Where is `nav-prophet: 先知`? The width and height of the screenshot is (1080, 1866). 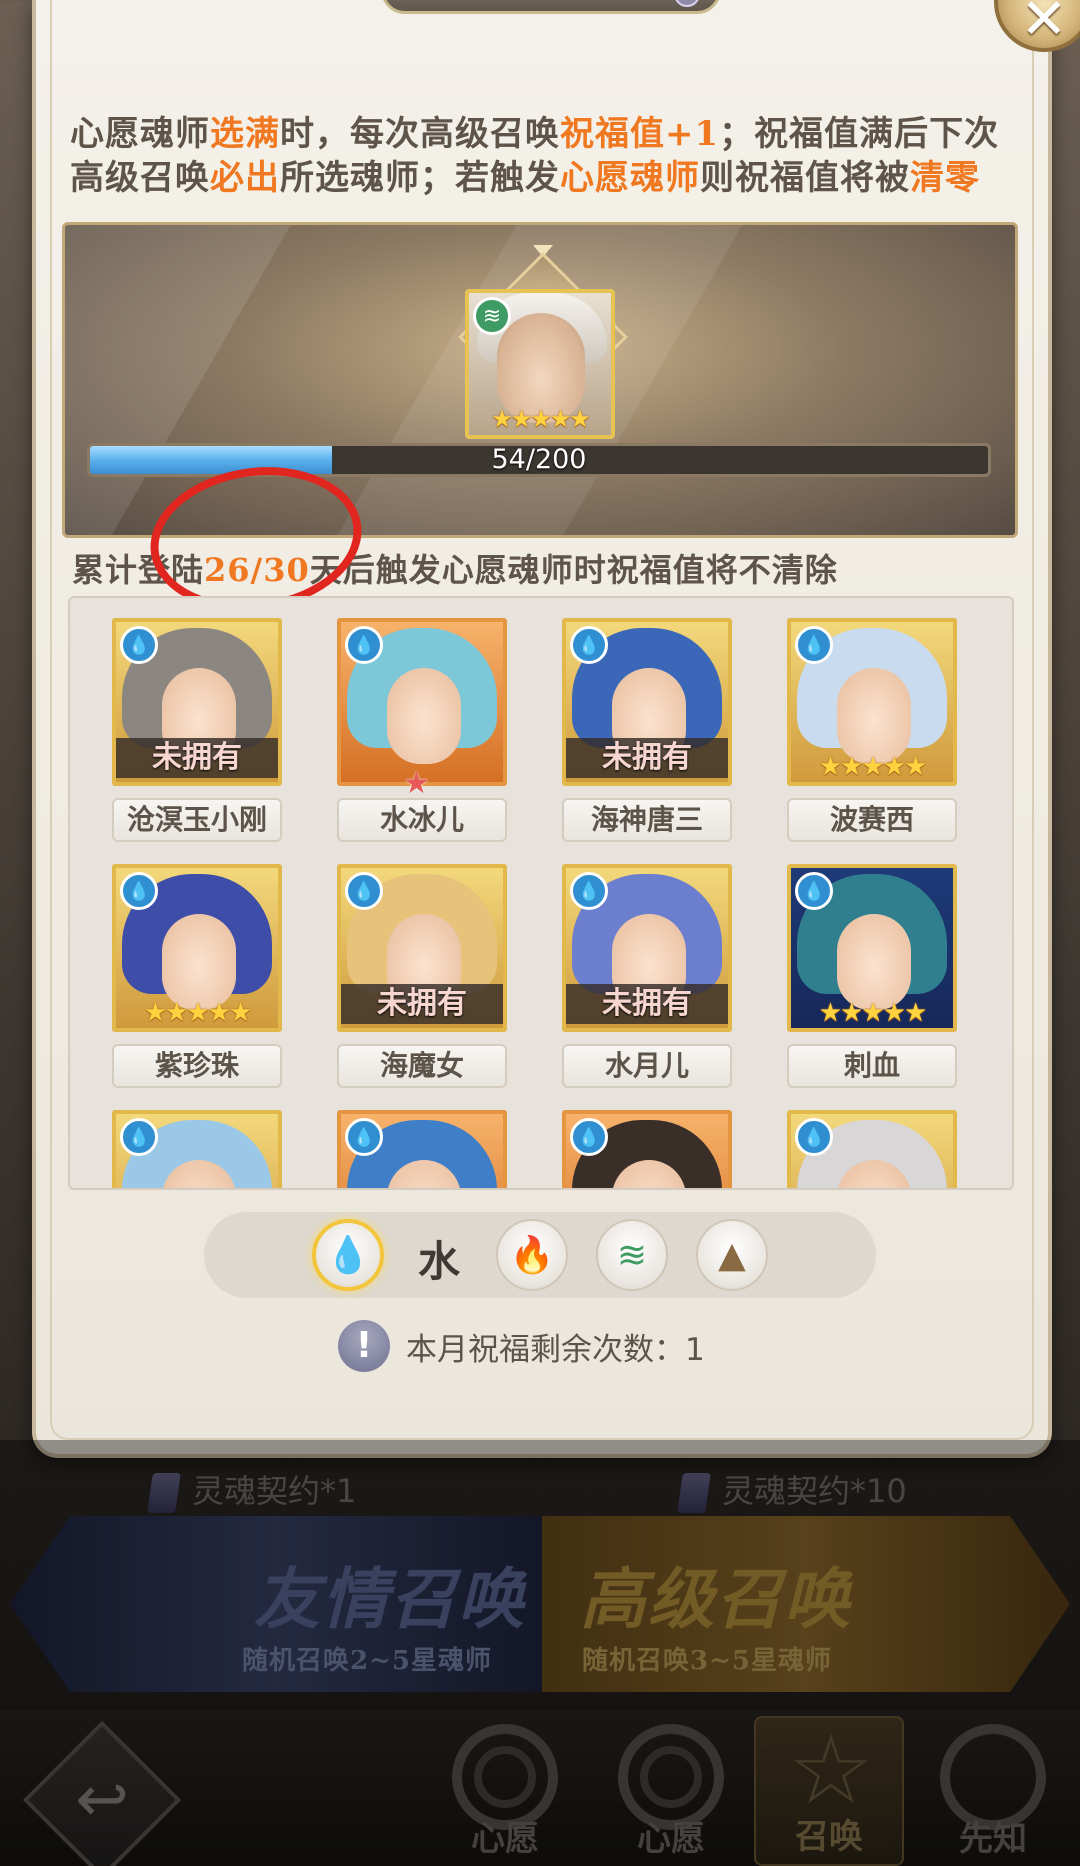 nav-prophet: 先知 is located at coordinates (993, 1791).